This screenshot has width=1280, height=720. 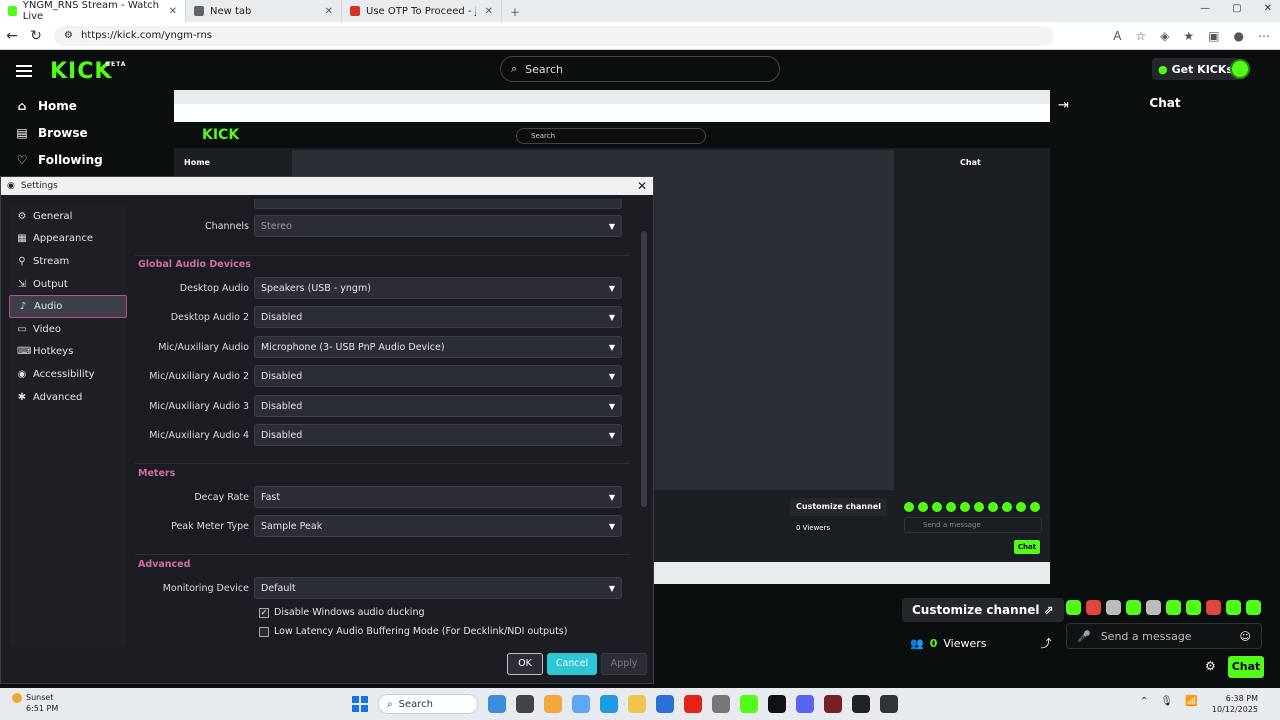 I want to click on field-label: Mic/Auxiliary Audio, so click(x=203, y=347).